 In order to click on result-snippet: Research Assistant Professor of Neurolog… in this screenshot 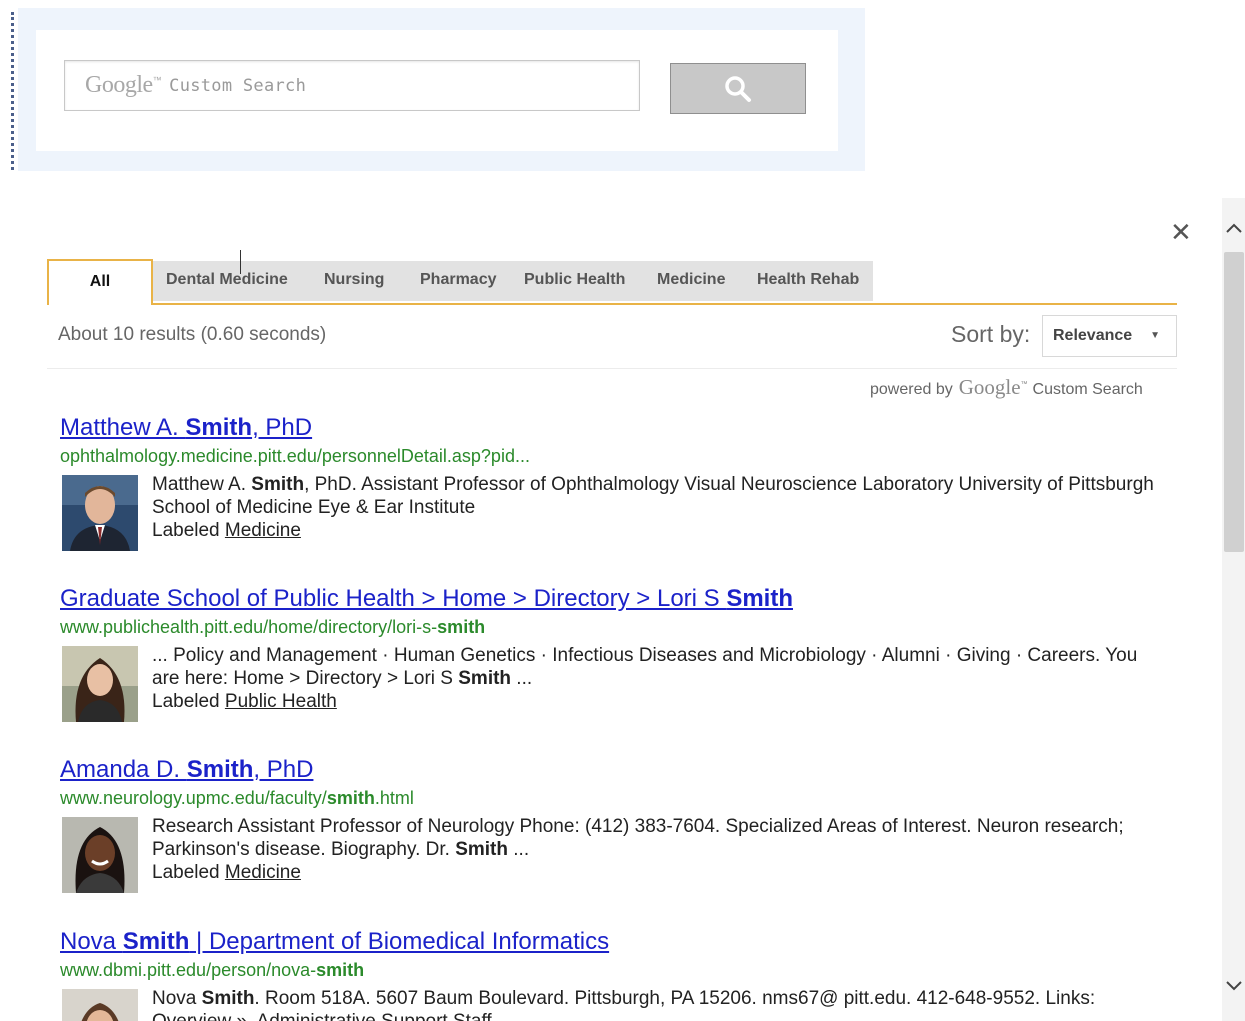, I will do `click(638, 849)`.